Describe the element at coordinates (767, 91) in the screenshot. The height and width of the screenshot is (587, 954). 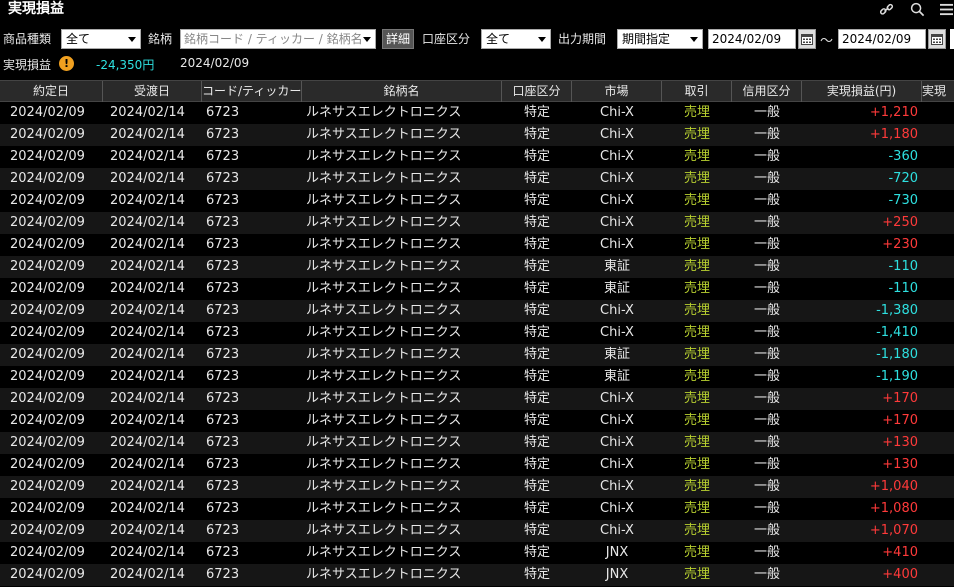
I see `column-header: 信用区分` at that location.